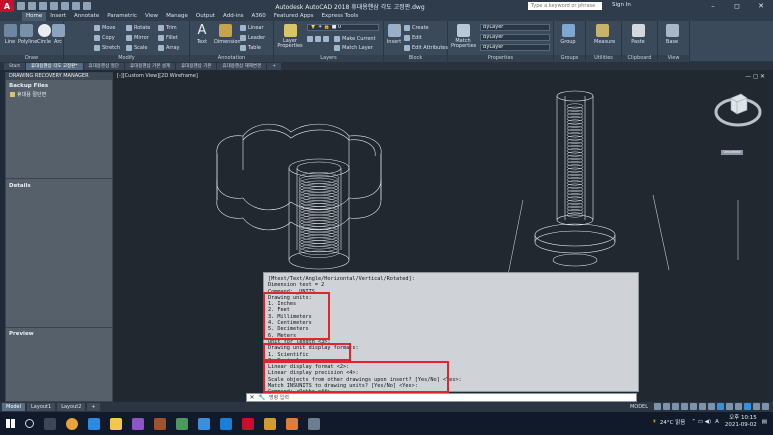 This screenshot has width=773, height=435. What do you see at coordinates (657, 406) in the screenshot?
I see `grid-icon` at bounding box center [657, 406].